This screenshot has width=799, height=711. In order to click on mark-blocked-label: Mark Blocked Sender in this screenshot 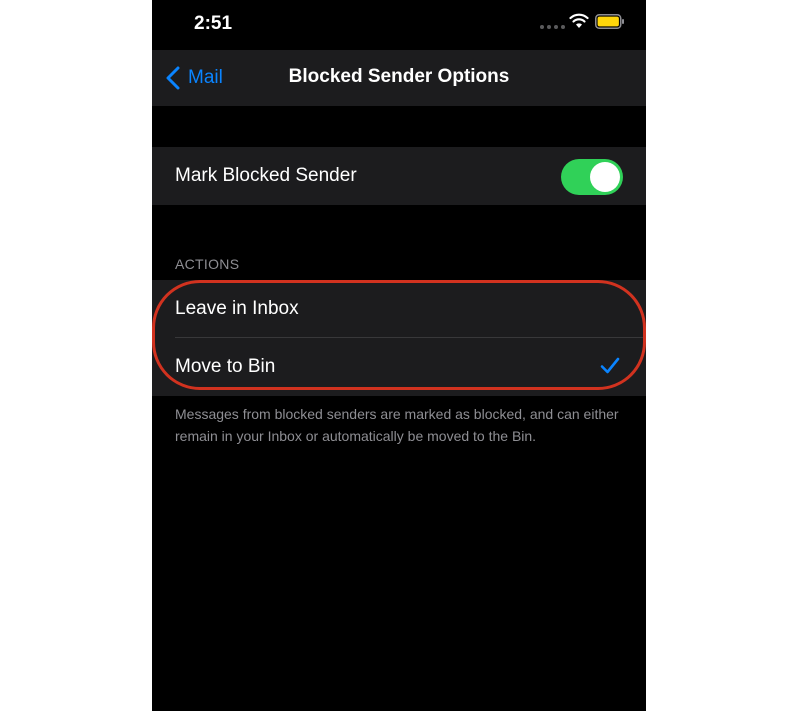, I will do `click(266, 175)`.